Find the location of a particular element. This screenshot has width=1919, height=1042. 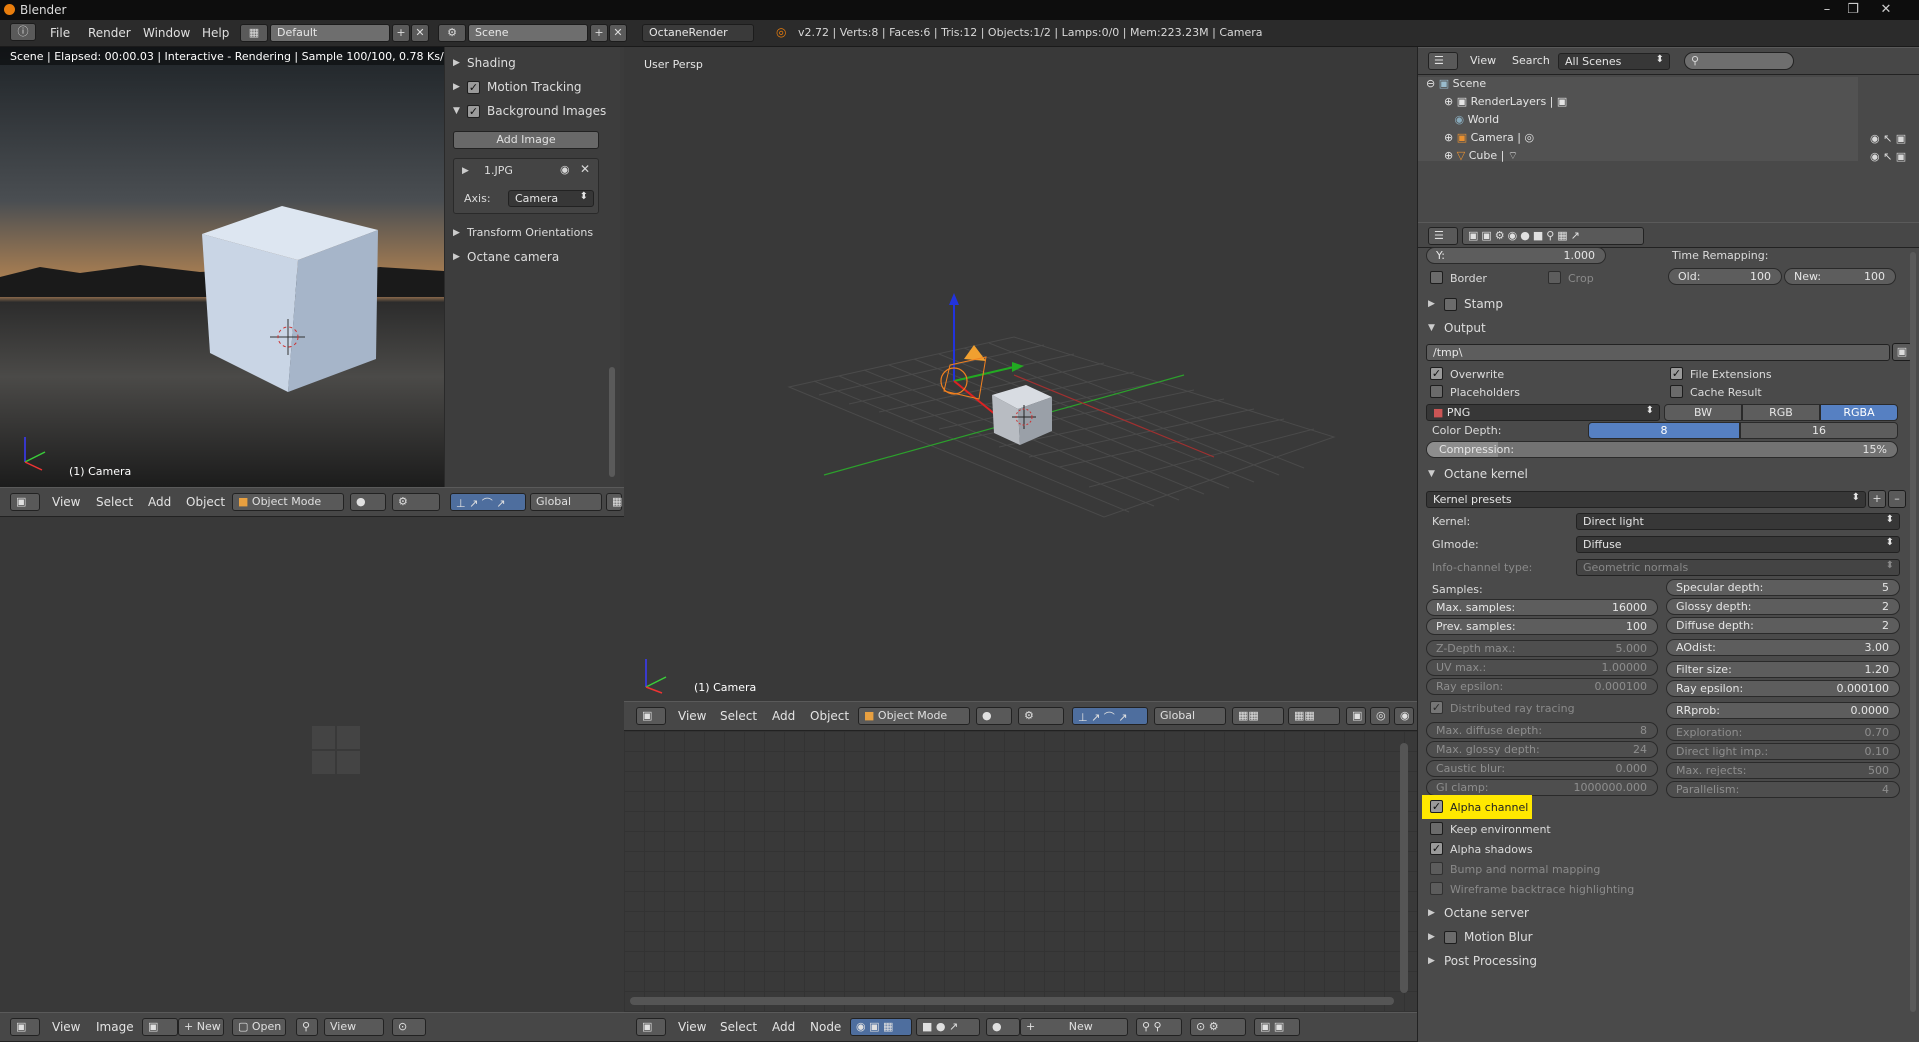

select-menu: Select is located at coordinates (114, 502).